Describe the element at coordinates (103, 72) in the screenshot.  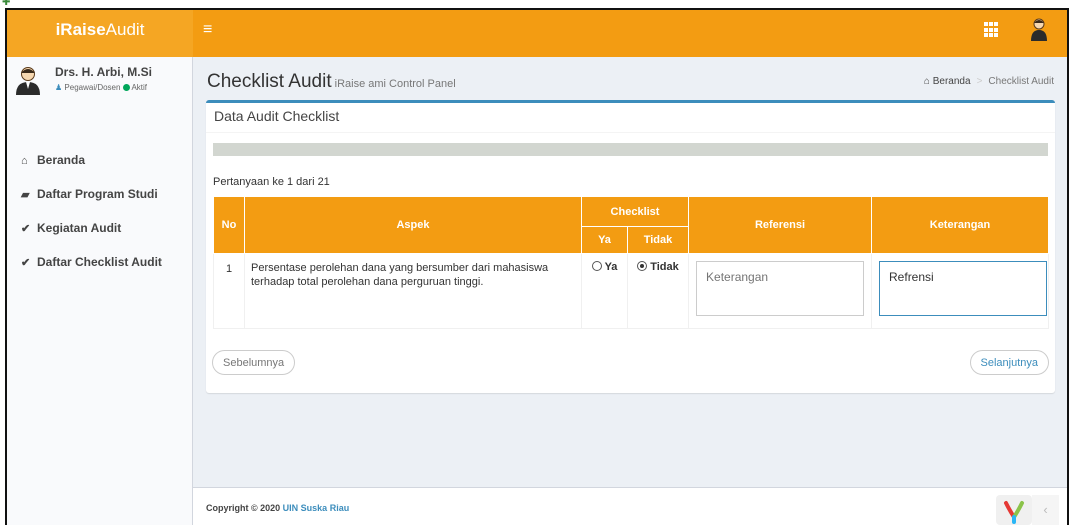
I see `user-name: Drs. H. Arbi, M.Si` at that location.